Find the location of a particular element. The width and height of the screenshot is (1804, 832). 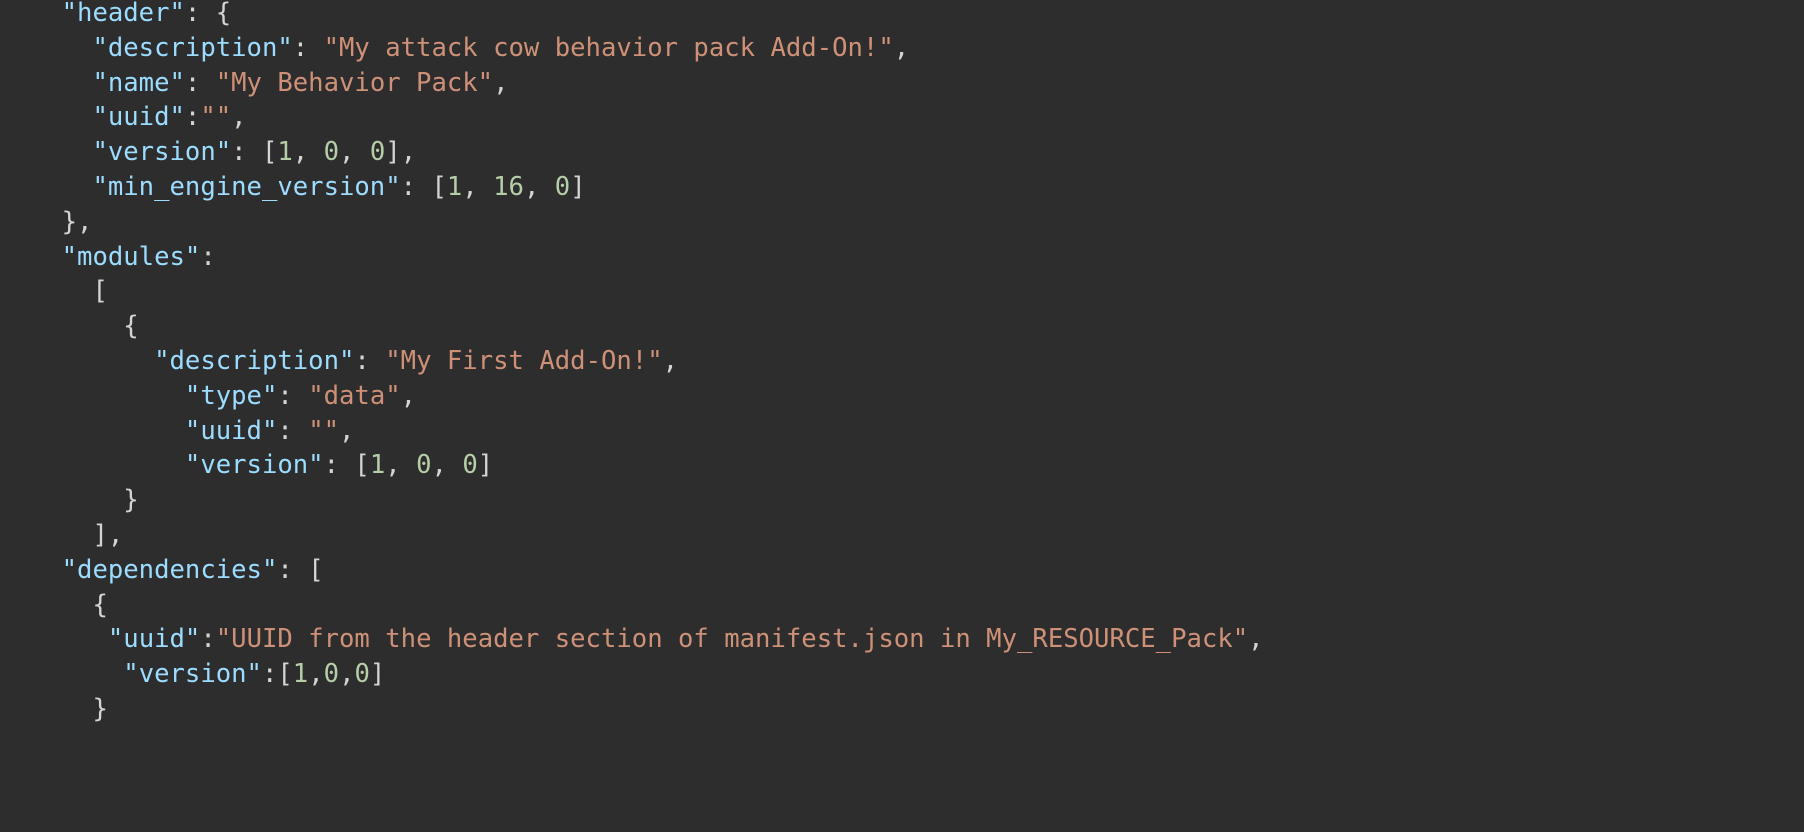

json-key: "type" is located at coordinates (231, 395).